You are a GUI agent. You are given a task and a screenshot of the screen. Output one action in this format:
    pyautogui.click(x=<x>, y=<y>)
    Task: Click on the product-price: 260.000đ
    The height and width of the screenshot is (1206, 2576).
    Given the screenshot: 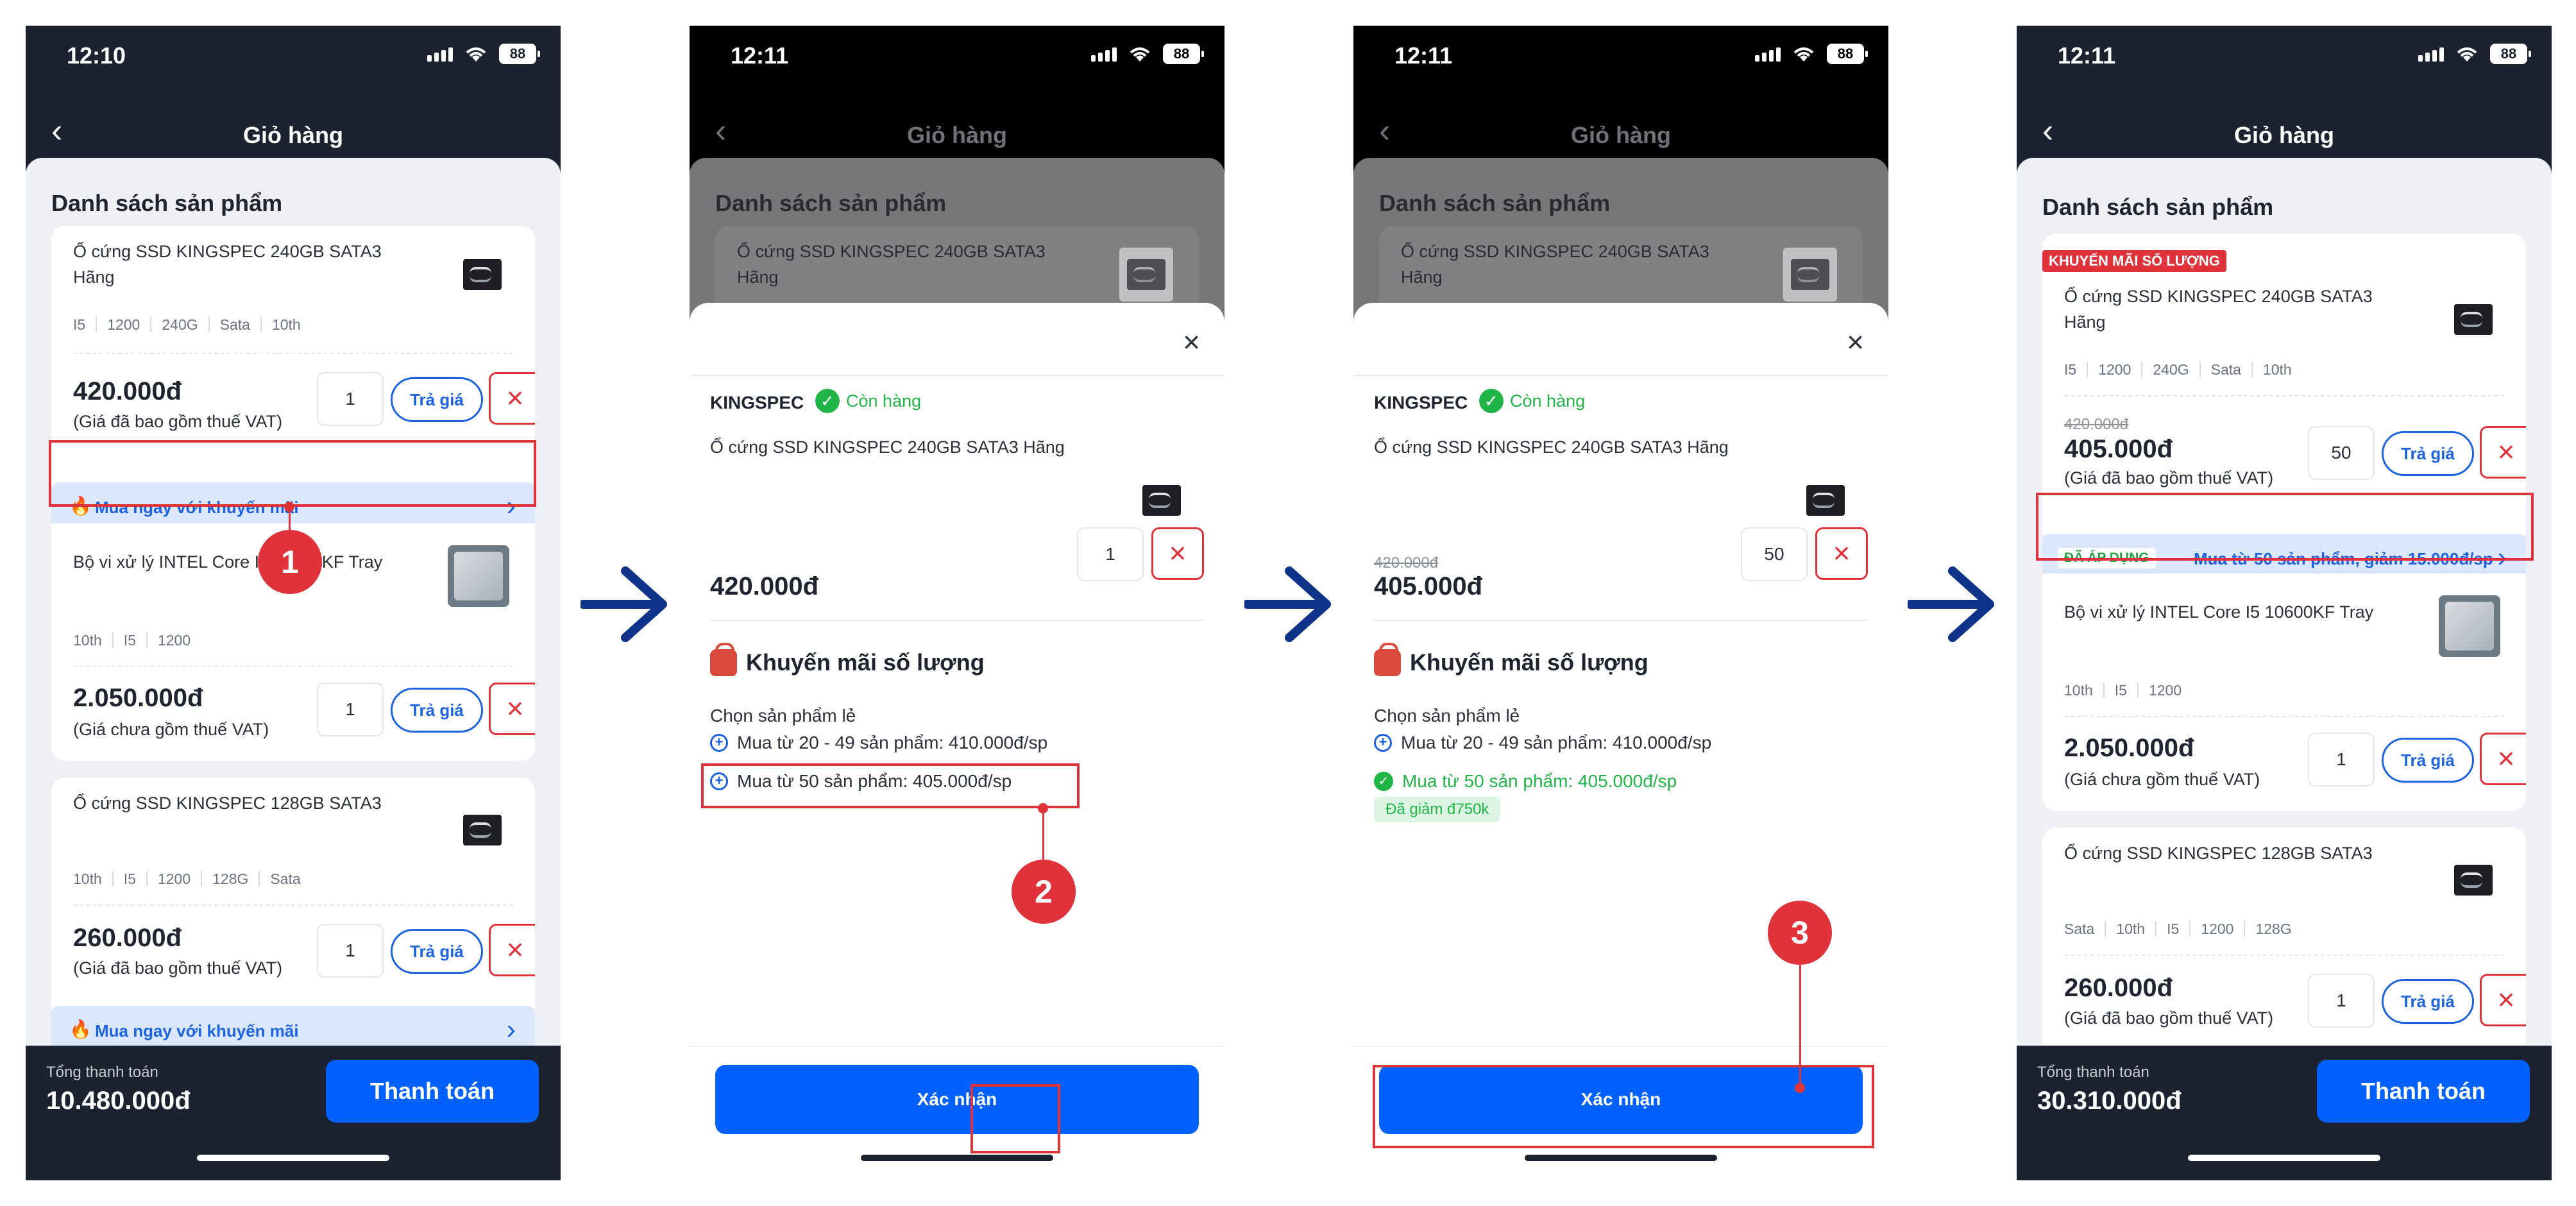 What is the action you would take?
    pyautogui.click(x=127, y=938)
    